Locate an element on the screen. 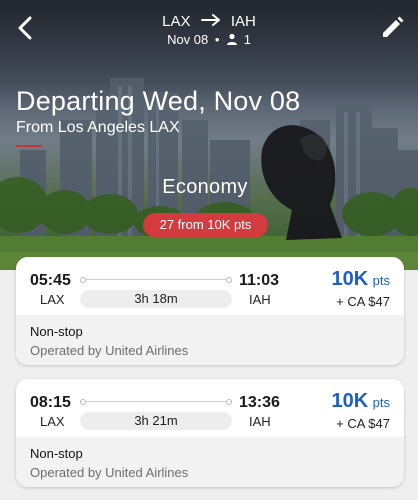 Image resolution: width=418 pixels, height=500 pixels. departure-city: From Los Angeles LAX is located at coordinates (98, 127).